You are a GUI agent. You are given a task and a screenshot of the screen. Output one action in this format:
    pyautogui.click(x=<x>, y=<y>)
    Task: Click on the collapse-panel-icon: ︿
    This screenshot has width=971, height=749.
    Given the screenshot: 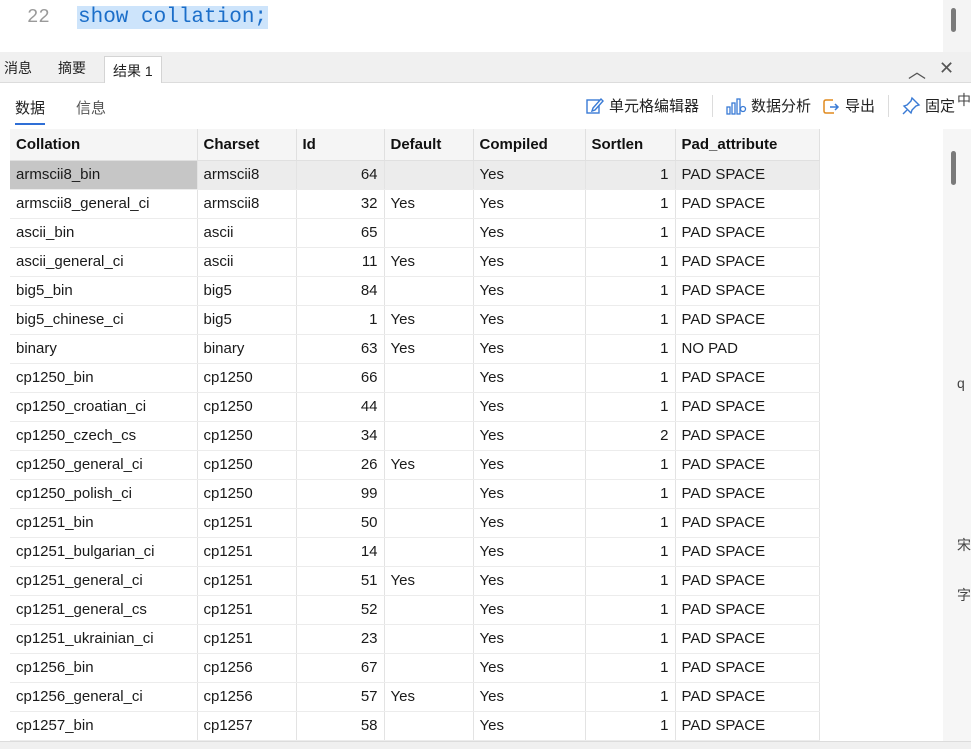 What is the action you would take?
    pyautogui.click(x=917, y=71)
    